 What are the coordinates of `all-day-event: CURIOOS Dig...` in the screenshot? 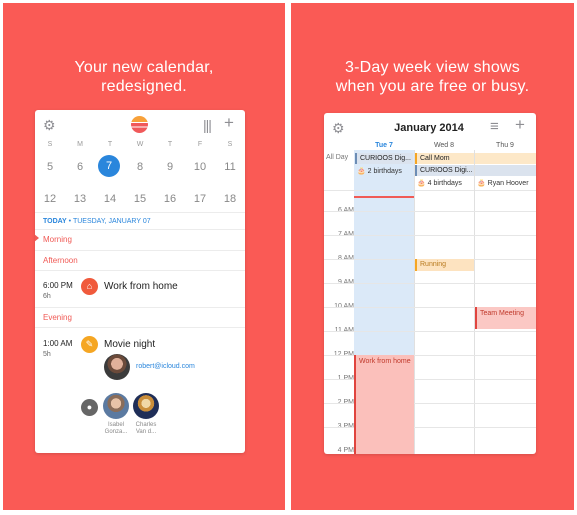 It's located at (384, 158).